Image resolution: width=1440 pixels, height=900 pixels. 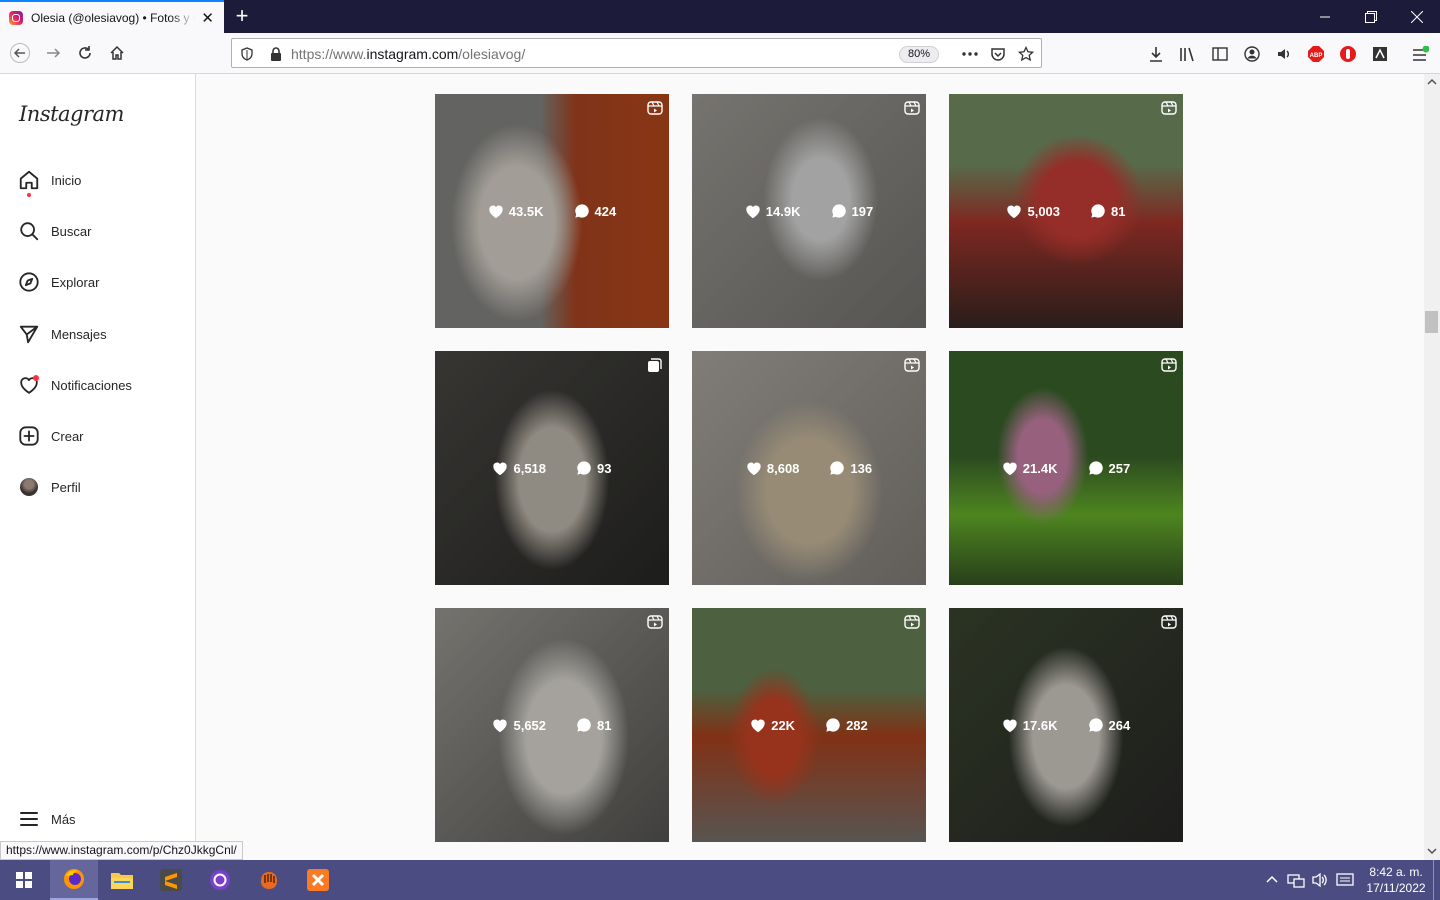 What do you see at coordinates (526, 211) in the screenshot?
I see `likes-count: 43.5K` at bounding box center [526, 211].